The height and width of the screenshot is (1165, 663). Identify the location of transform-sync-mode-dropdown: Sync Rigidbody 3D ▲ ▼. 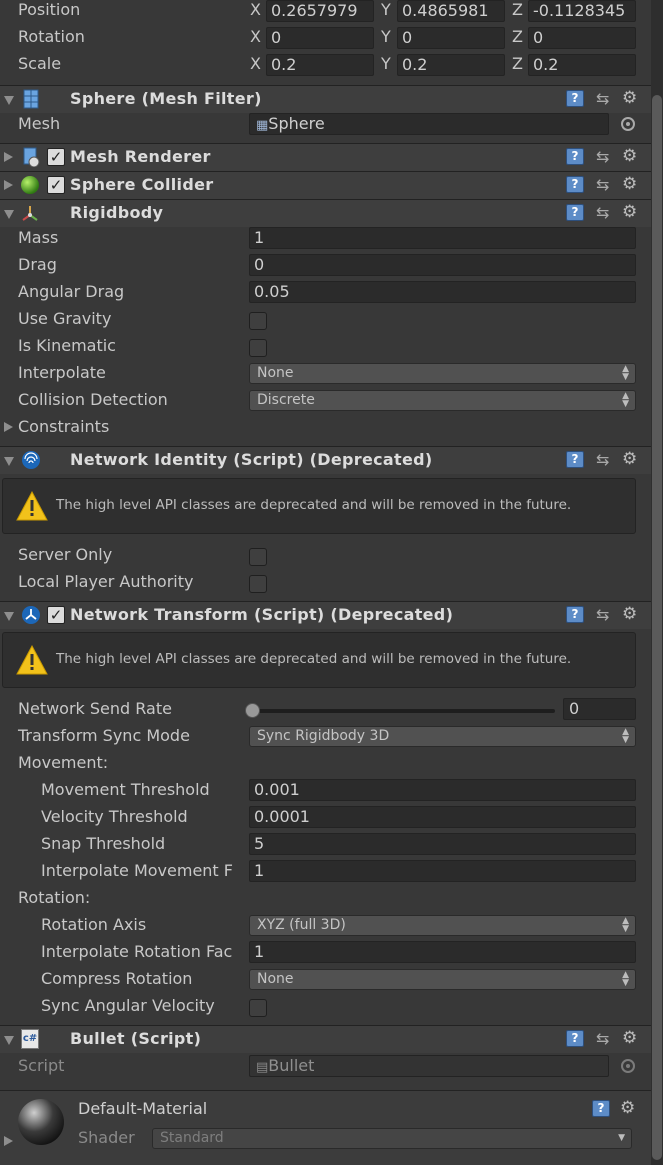
(442, 736).